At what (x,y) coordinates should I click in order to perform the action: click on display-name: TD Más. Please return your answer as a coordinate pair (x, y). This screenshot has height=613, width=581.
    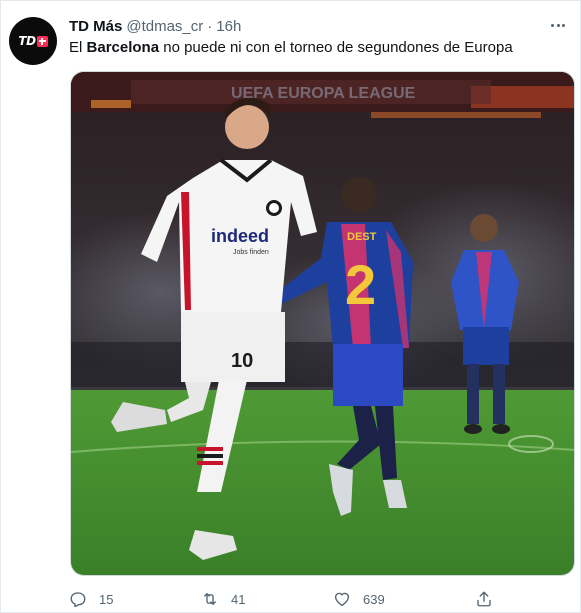
    Looking at the image, I should click on (95, 26).